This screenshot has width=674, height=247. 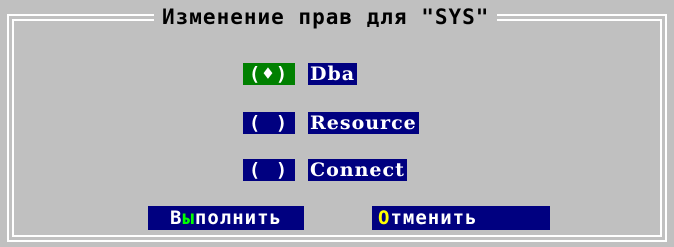 What do you see at coordinates (176, 218) in the screenshot?
I see `execute-button-prefix: В` at bounding box center [176, 218].